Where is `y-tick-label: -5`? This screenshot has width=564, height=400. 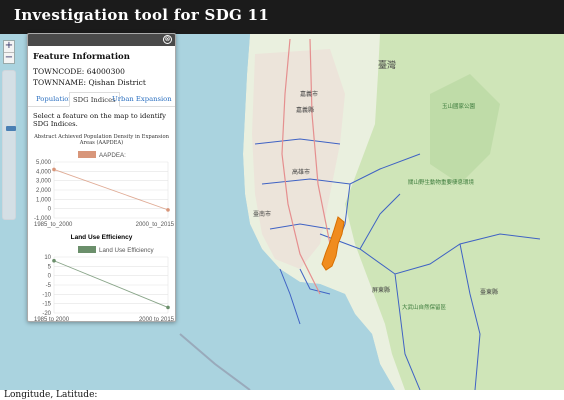 y-tick-label: -5 is located at coordinates (49, 286).